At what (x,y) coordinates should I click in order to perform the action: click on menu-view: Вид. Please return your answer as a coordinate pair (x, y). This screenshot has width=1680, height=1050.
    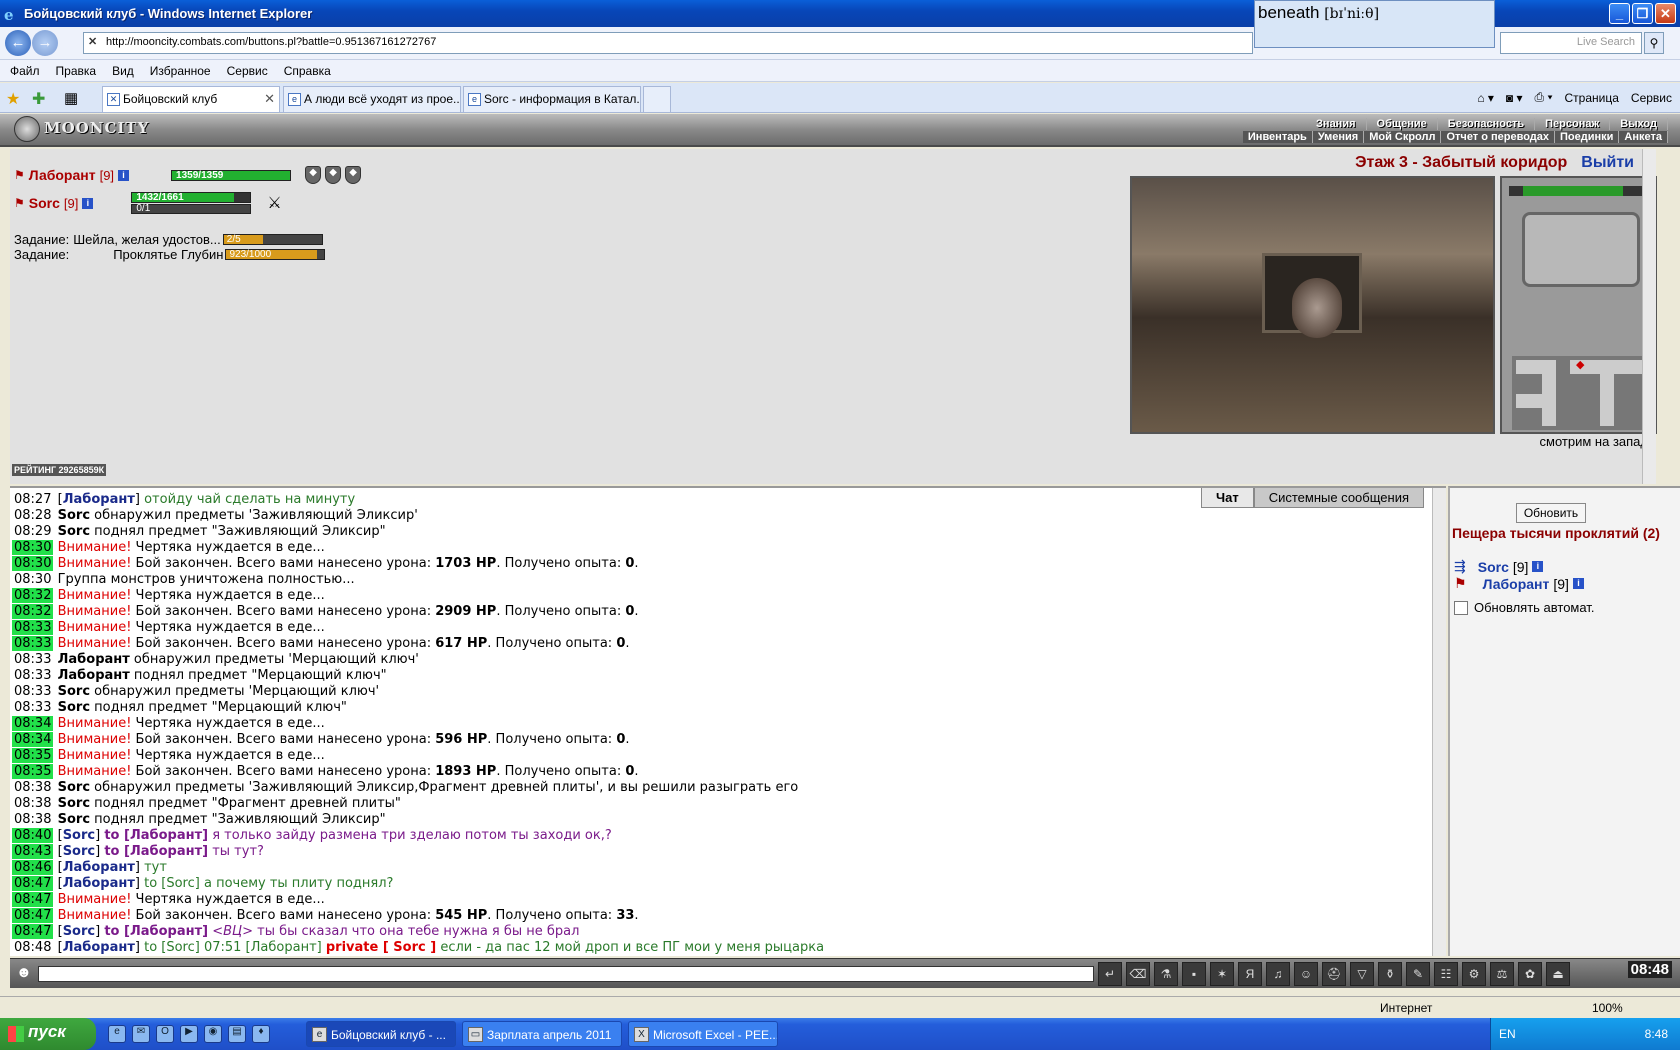
    Looking at the image, I should click on (123, 71).